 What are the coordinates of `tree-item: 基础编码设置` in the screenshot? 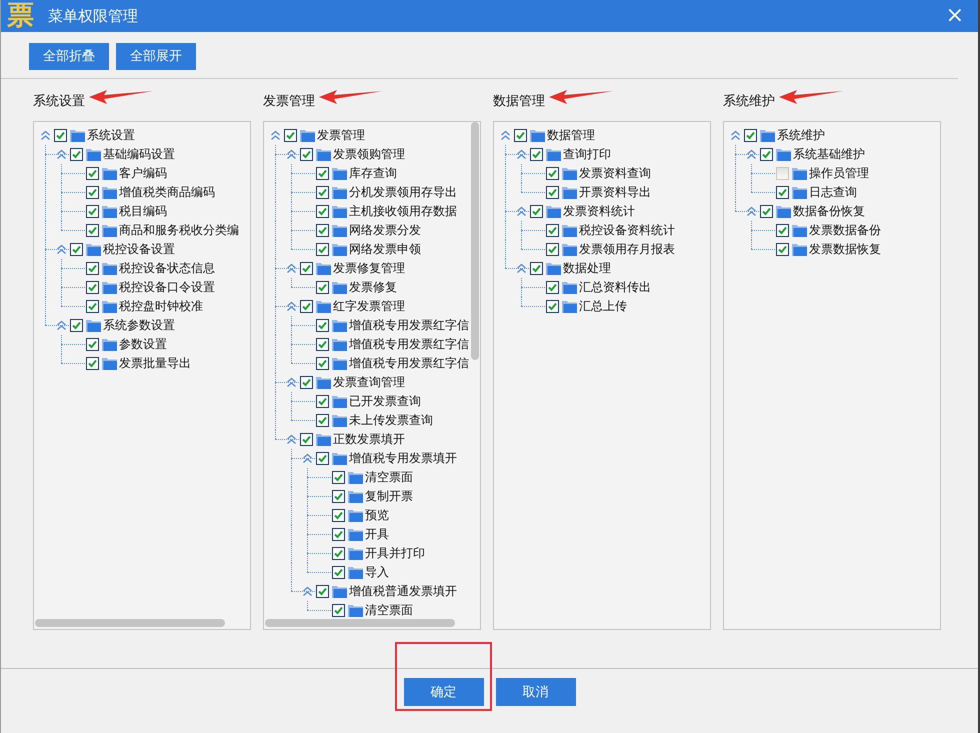 It's located at (139, 154).